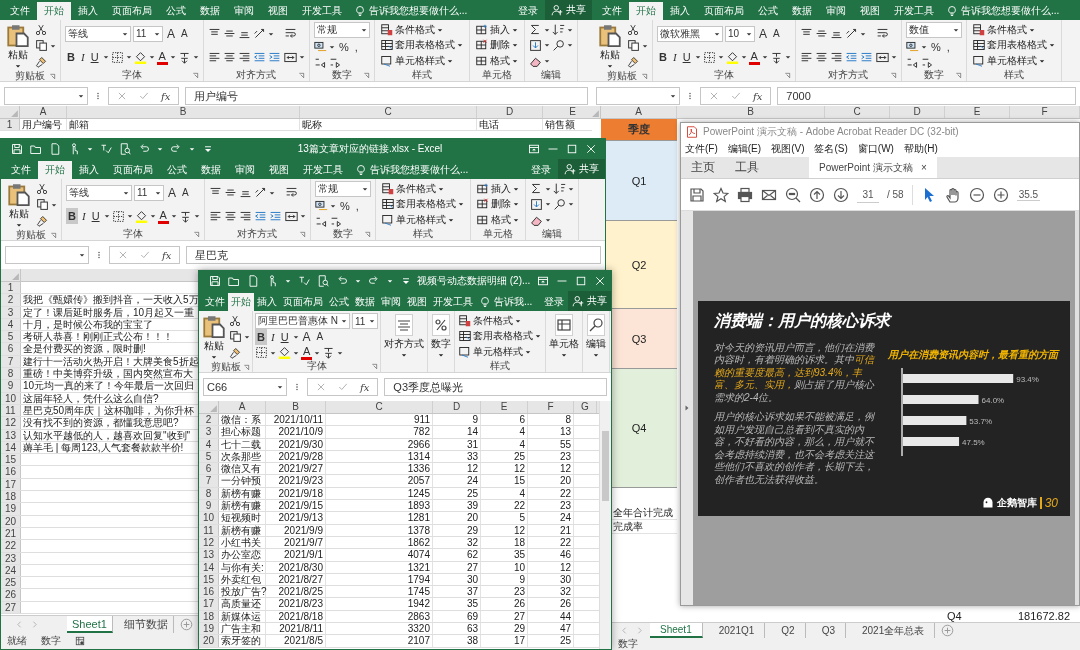  Describe the element at coordinates (610, 46) in the screenshot. I see `paste-button: 粘贴` at that location.